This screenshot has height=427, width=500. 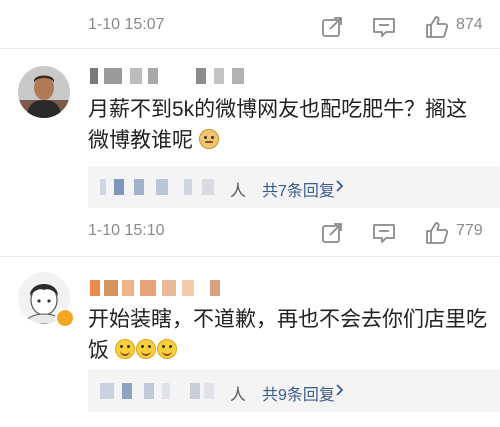 I want to click on comment-text: 开始装瞎，不道歉，再也不会去你们店里吃饭, so click(x=288, y=335).